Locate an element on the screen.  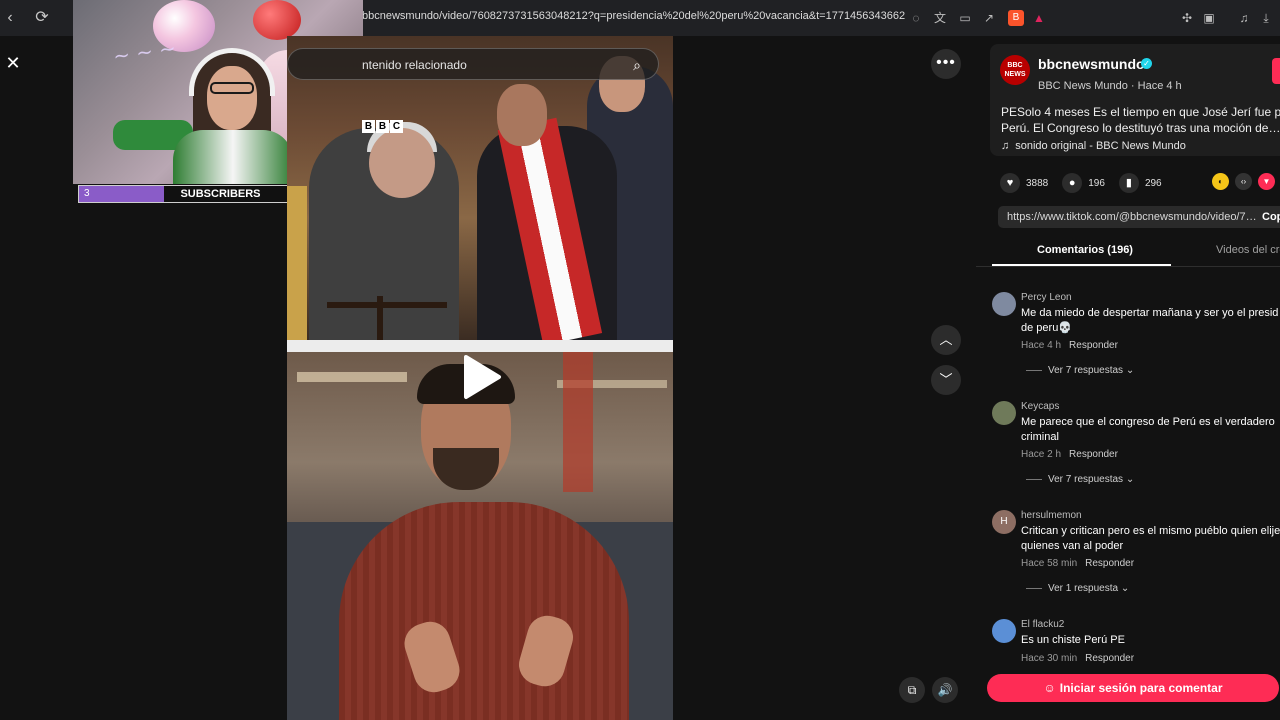
avatar: H is located at coordinates (1004, 522).